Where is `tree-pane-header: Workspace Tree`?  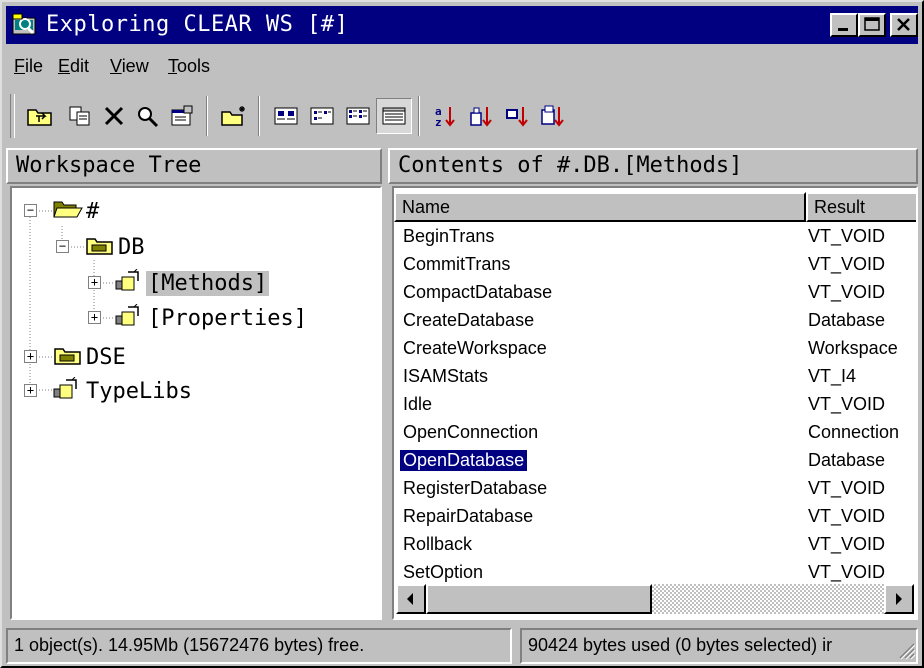
tree-pane-header: Workspace Tree is located at coordinates (194, 166).